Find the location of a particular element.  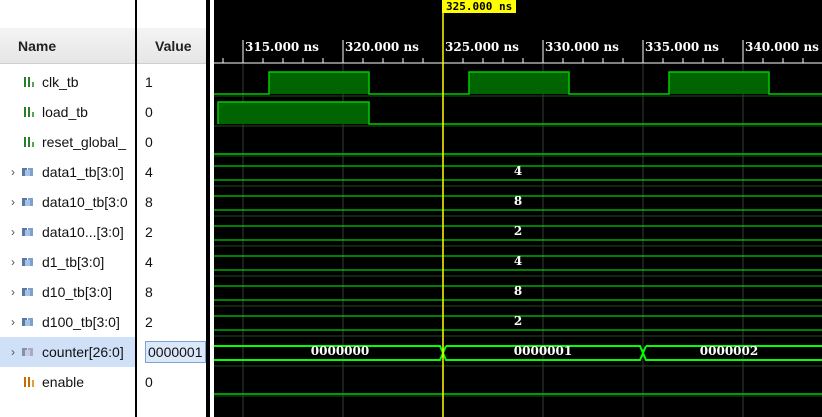

value-column-header: Value is located at coordinates (171, 46).